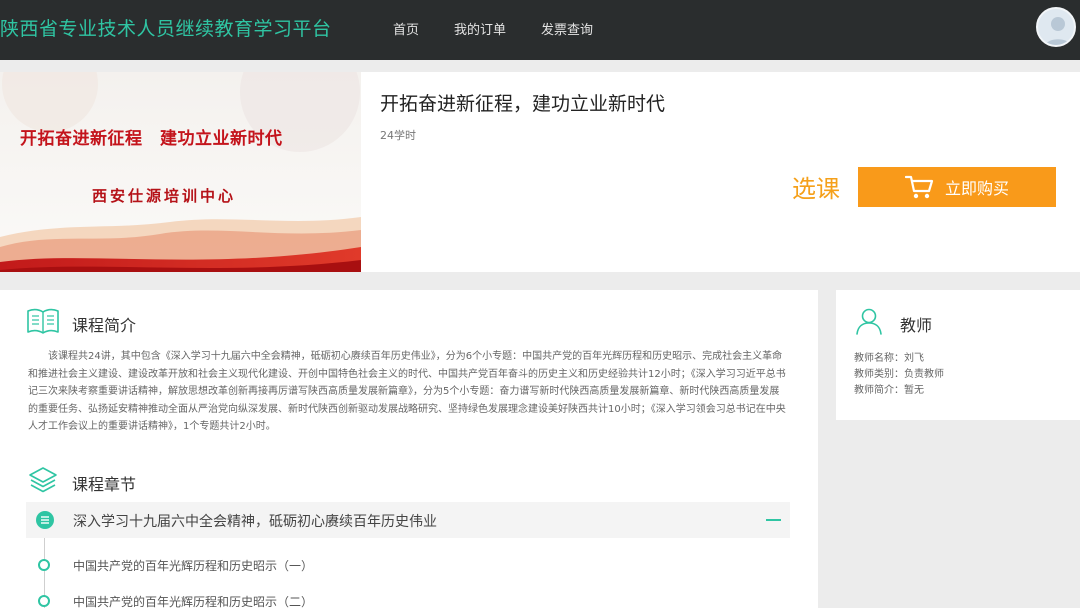 The image size is (1080, 608). What do you see at coordinates (889, 390) in the screenshot?
I see `teacher-bio: 教师简介：暂无` at bounding box center [889, 390].